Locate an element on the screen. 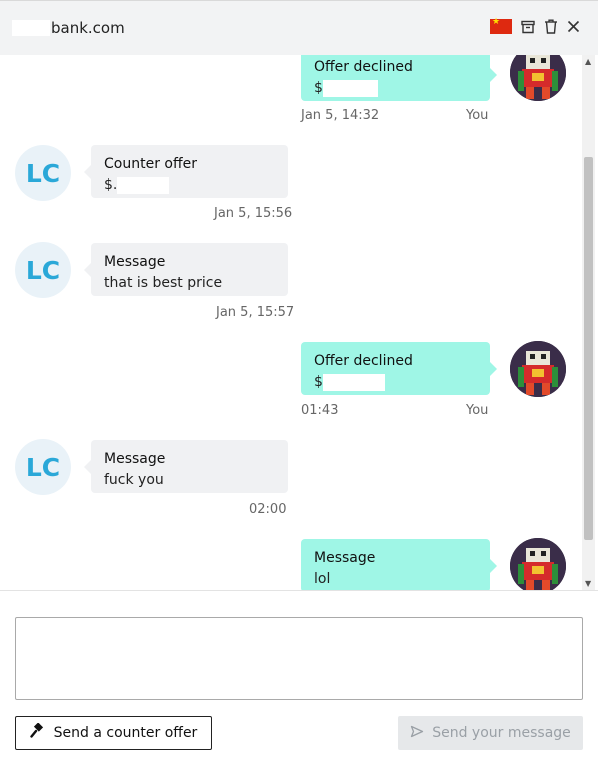 This screenshot has width=598, height=764. redacted-domain-prefix is located at coordinates (31, 28).